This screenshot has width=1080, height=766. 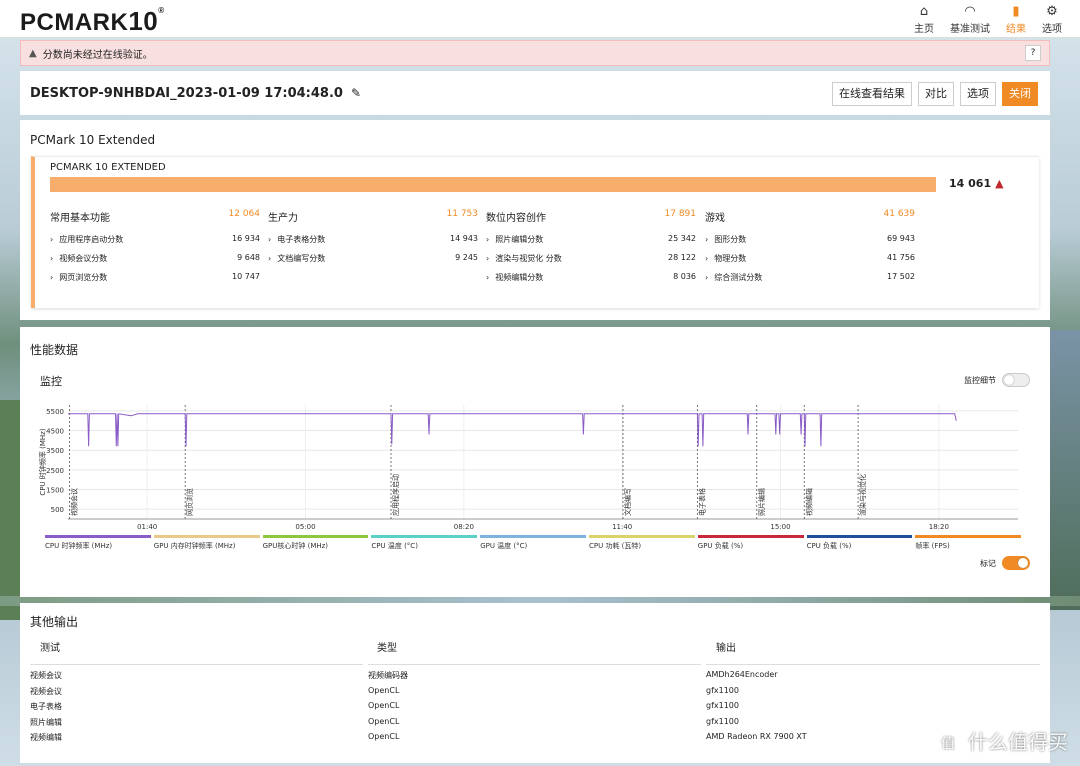 I want to click on subscore-name: 照片编辑分数, so click(x=519, y=239).